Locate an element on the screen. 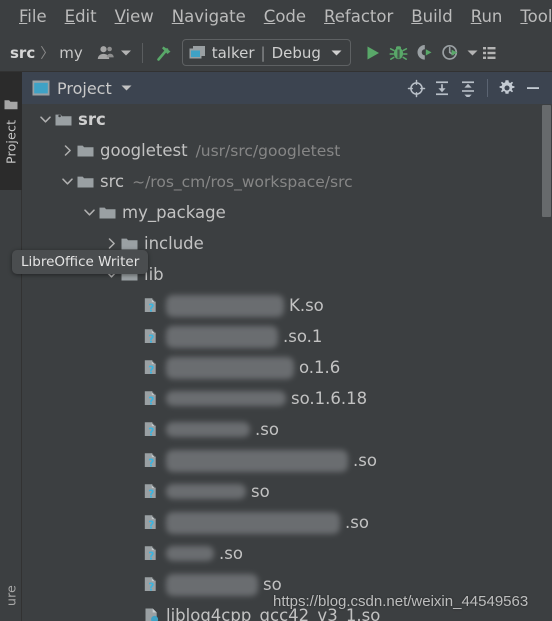  tree-row: ? so.1.6.18 is located at coordinates (287, 398).